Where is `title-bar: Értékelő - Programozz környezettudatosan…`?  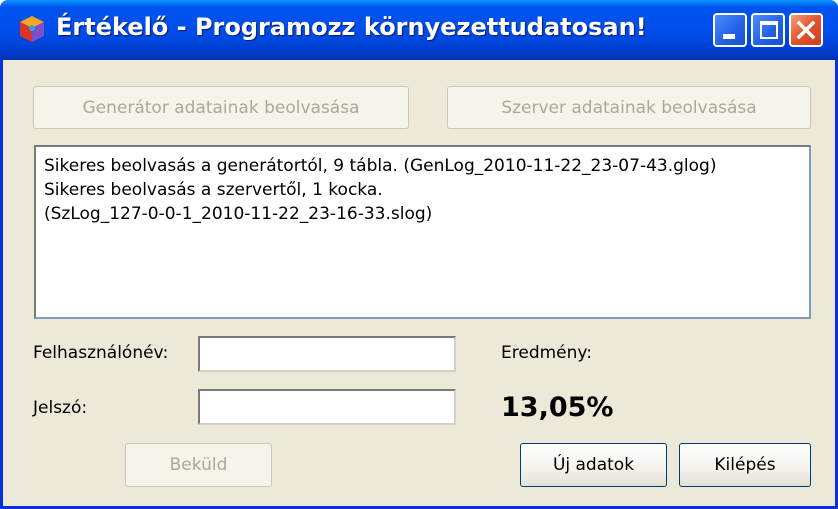 title-bar: Értékelő - Programozz környezettudatosan… is located at coordinates (419, 30).